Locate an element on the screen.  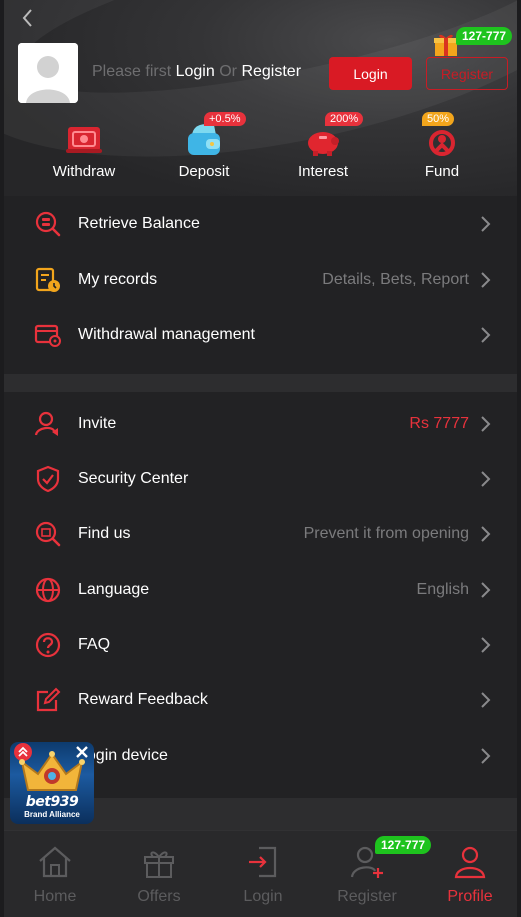
profile-icon is located at coordinates (470, 862).